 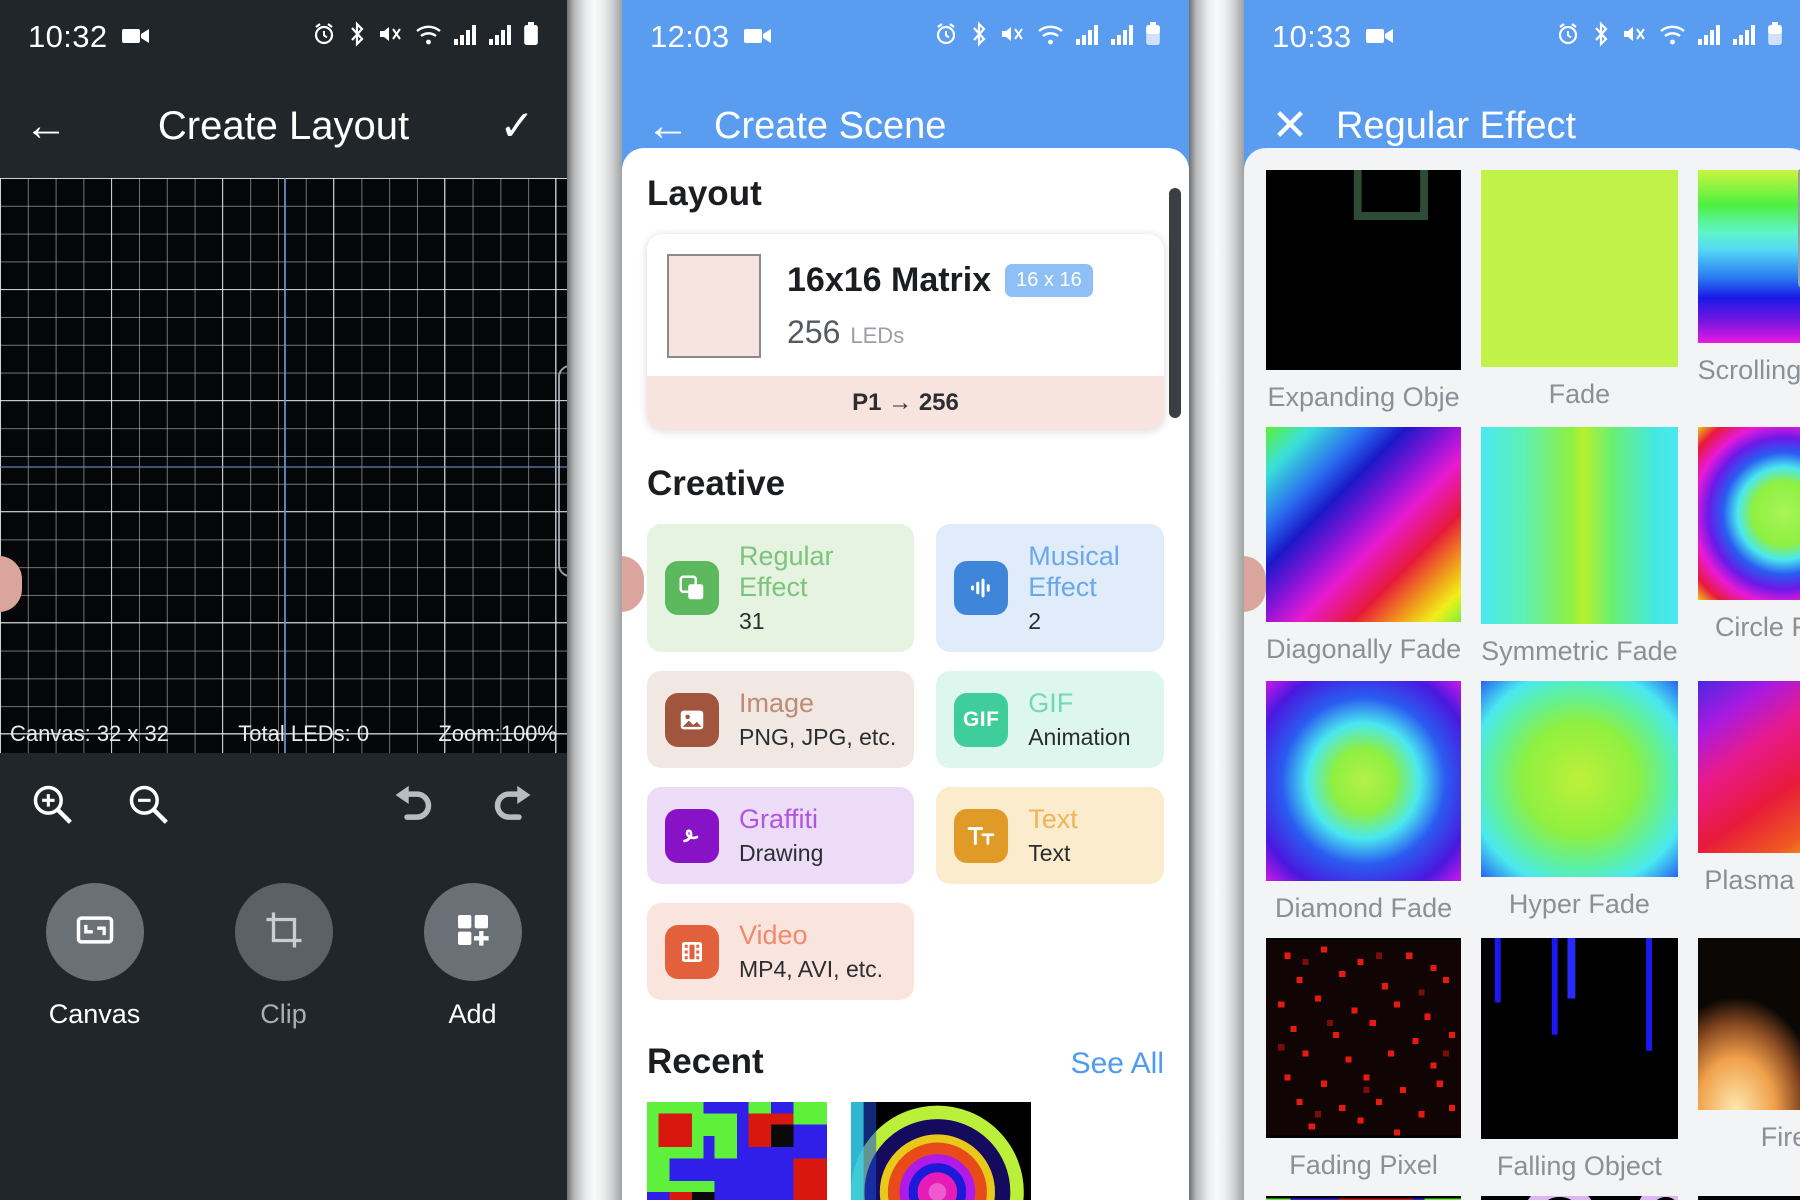 I want to click on battery-icon, so click(x=531, y=37).